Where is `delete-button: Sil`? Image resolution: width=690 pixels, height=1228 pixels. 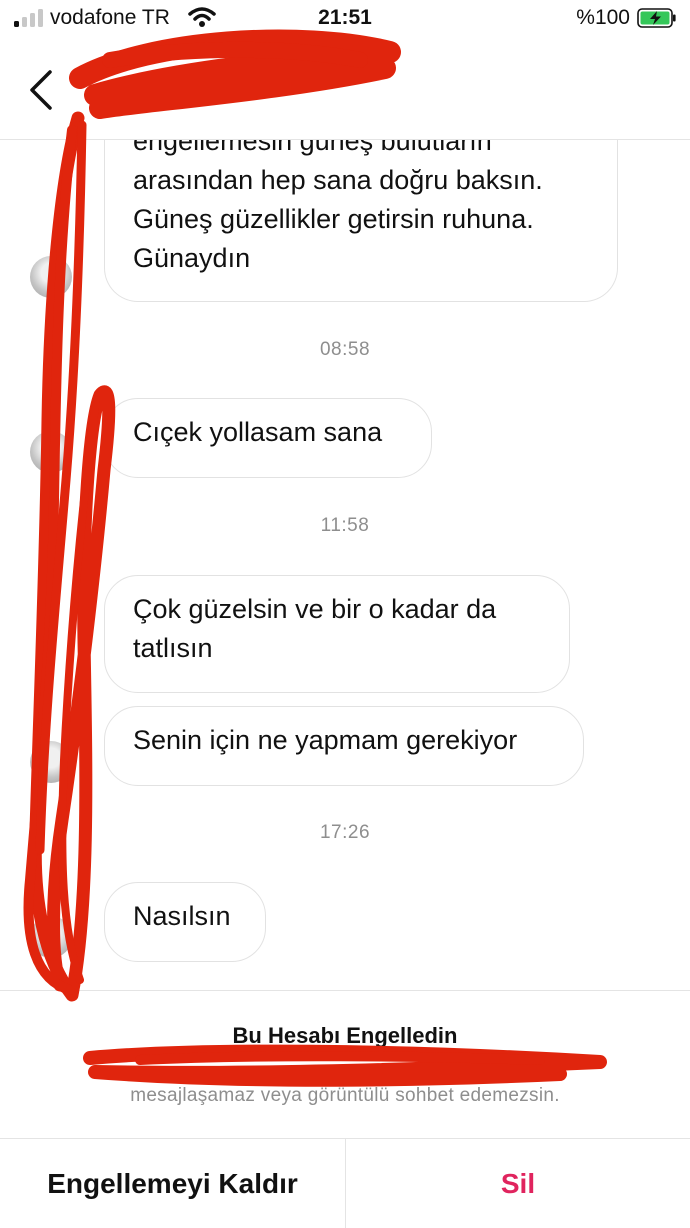
delete-button: Sil is located at coordinates (518, 1183).